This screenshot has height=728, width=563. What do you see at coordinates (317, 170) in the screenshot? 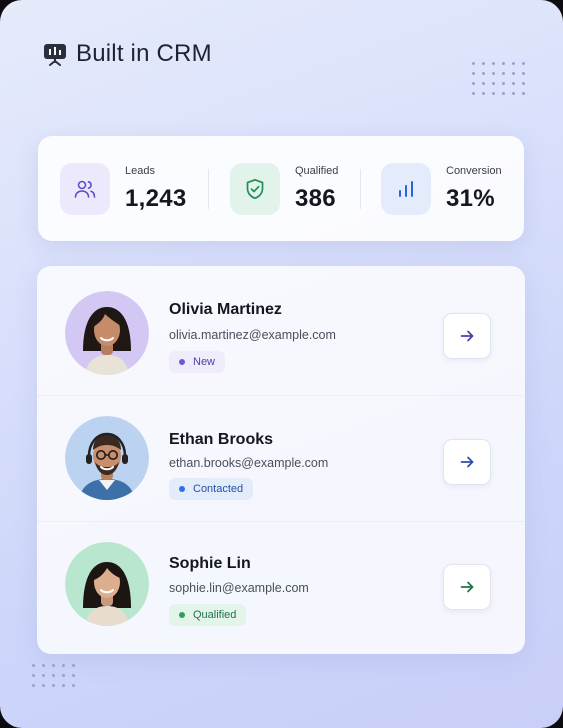
I see `stat-label: Qualified` at bounding box center [317, 170].